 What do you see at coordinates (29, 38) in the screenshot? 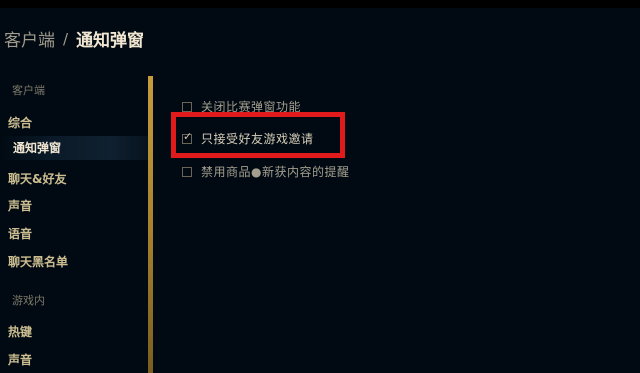
I see `breadcrumb-parent: 客户端` at bounding box center [29, 38].